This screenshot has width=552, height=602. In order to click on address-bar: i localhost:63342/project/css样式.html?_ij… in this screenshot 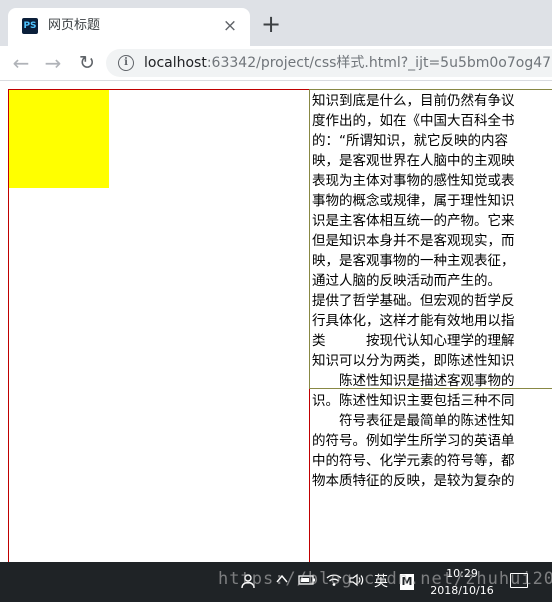, I will do `click(329, 63)`.